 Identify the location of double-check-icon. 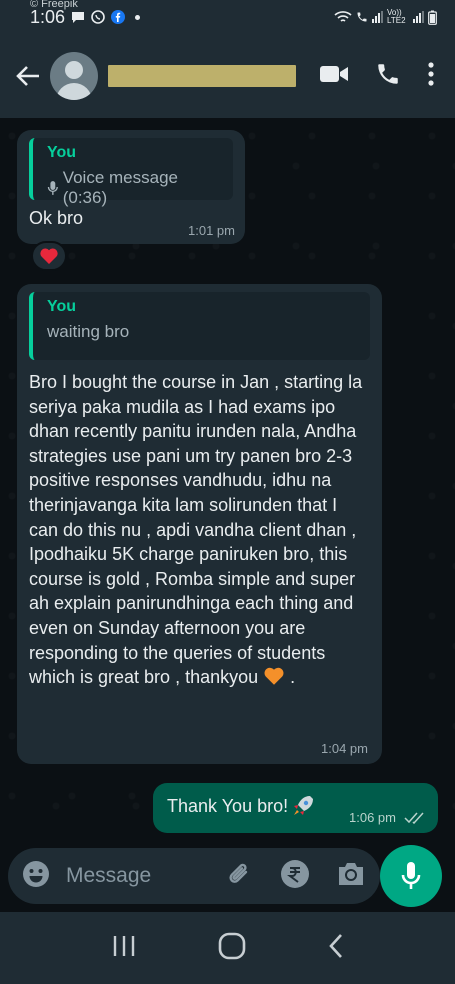
(414, 817).